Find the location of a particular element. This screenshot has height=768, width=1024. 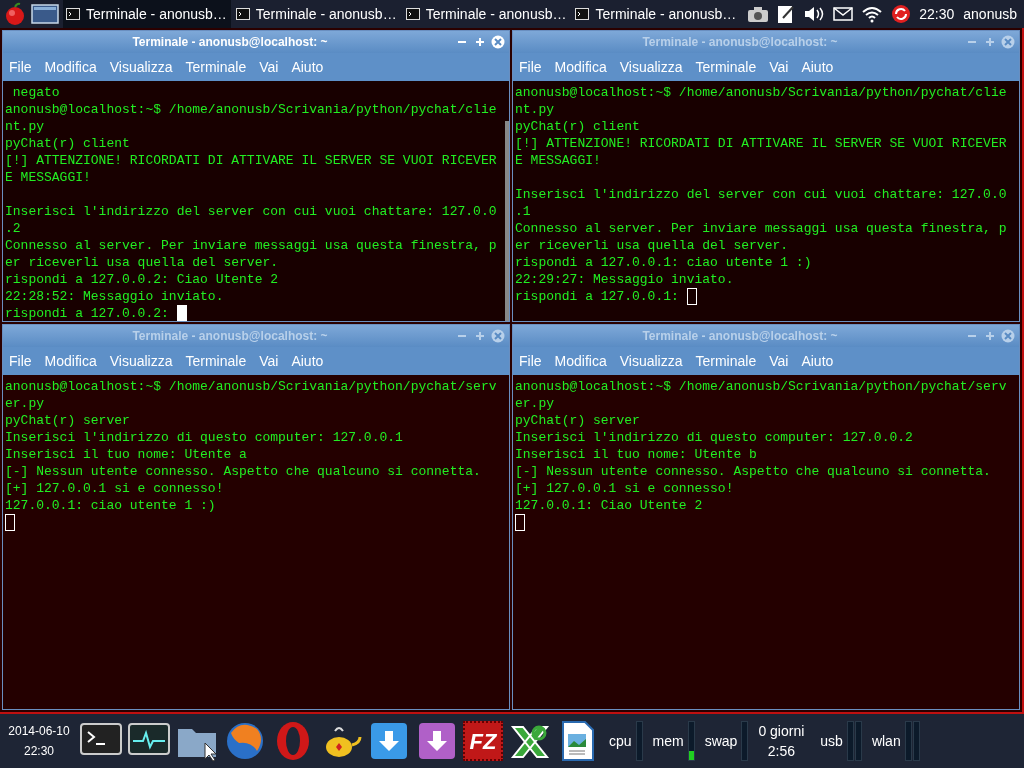

user-name: anonusb is located at coordinates (990, 14).